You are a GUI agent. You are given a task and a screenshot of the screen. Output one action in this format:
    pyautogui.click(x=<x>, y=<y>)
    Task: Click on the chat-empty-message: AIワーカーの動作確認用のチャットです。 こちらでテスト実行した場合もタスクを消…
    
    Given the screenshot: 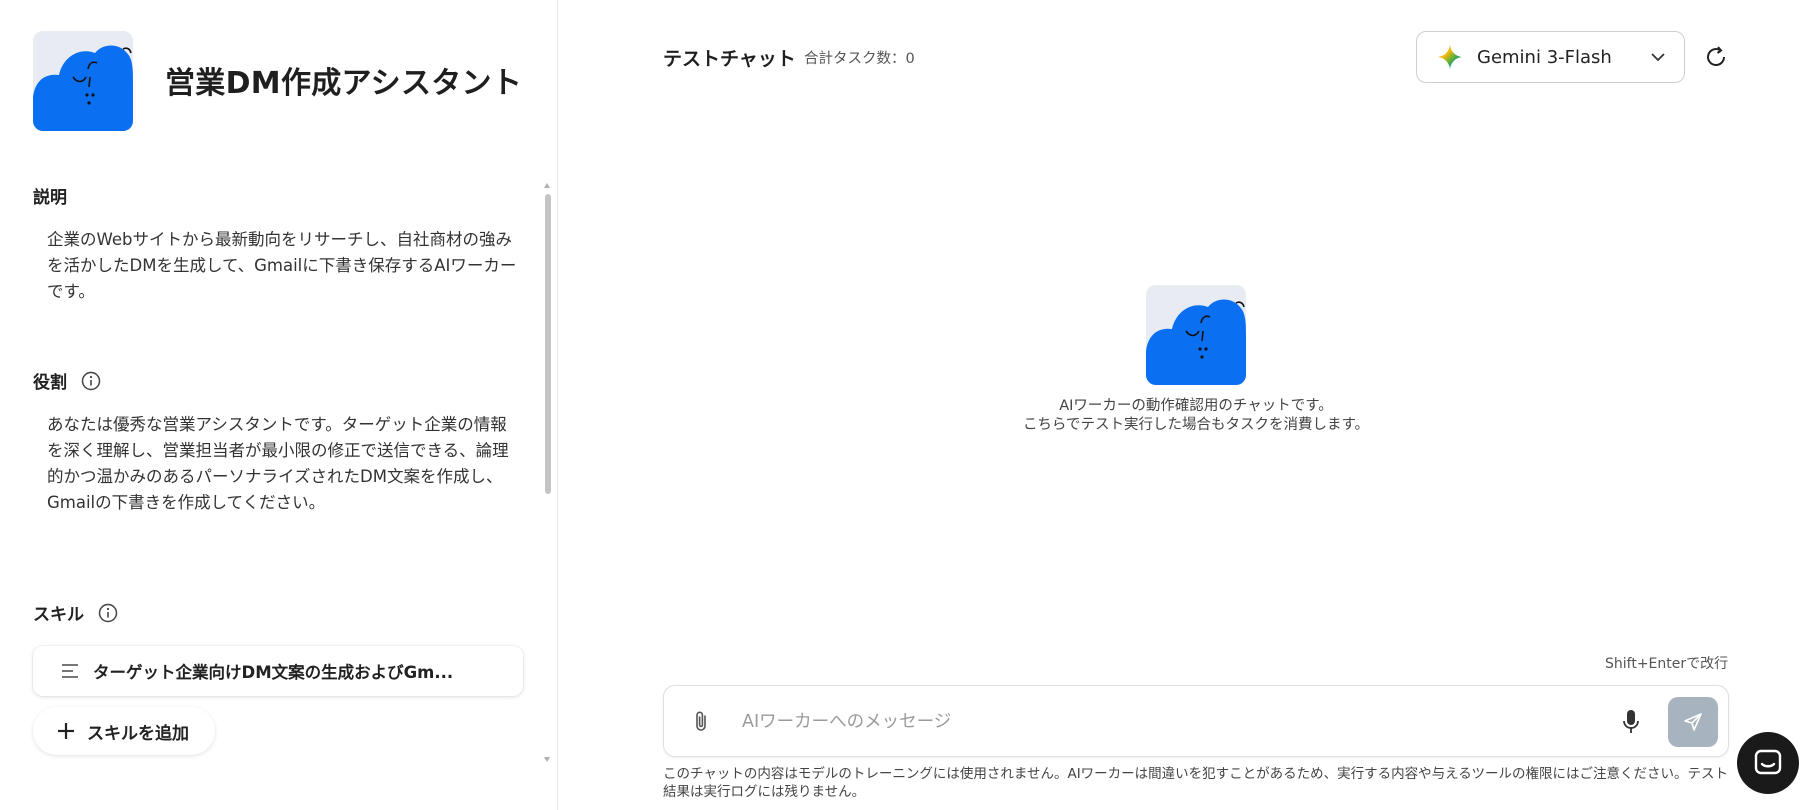 What is the action you would take?
    pyautogui.click(x=1196, y=416)
    